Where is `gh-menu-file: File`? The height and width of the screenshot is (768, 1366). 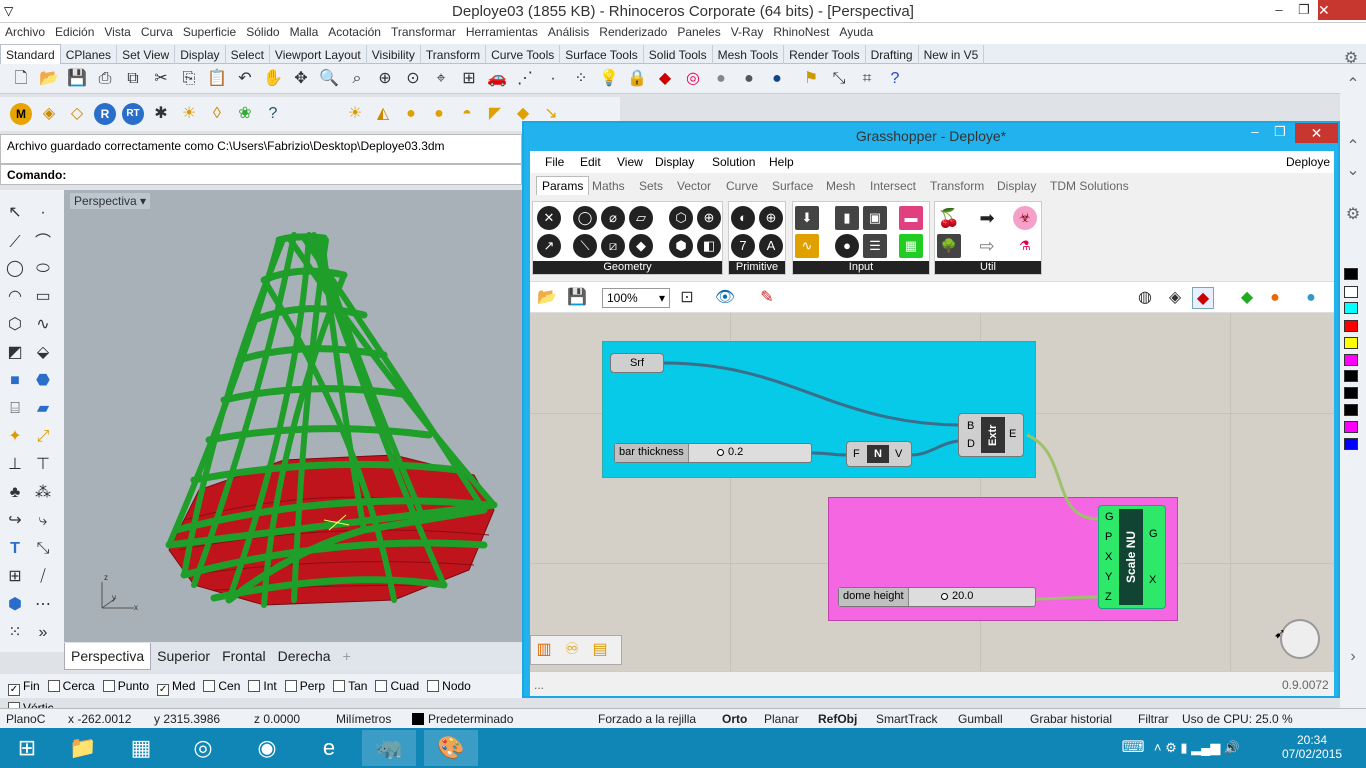 gh-menu-file: File is located at coordinates (554, 162).